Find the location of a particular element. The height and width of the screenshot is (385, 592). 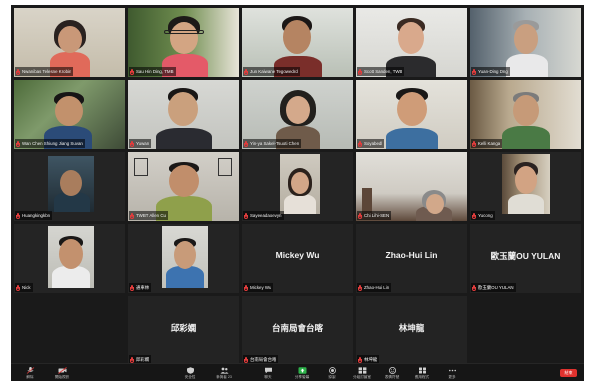

participant-tile-active-speaker: Sau Hin Ding, TMB is located at coordinates (183, 42).